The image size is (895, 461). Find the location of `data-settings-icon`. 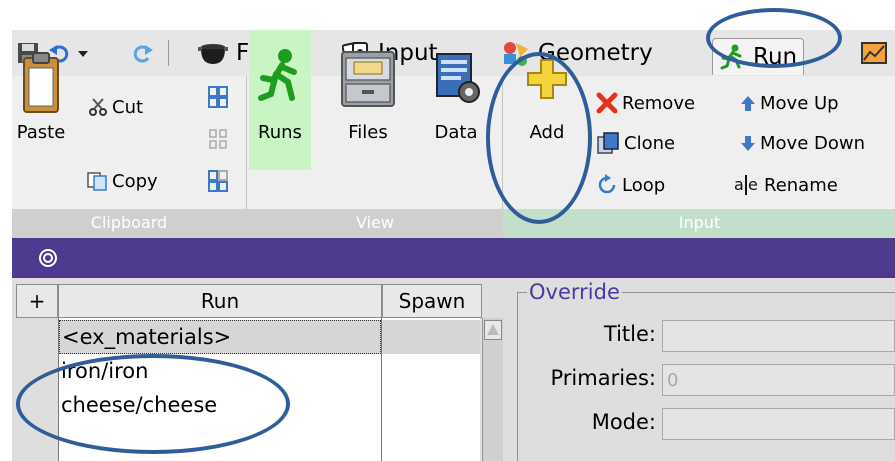

data-settings-icon is located at coordinates (458, 78).